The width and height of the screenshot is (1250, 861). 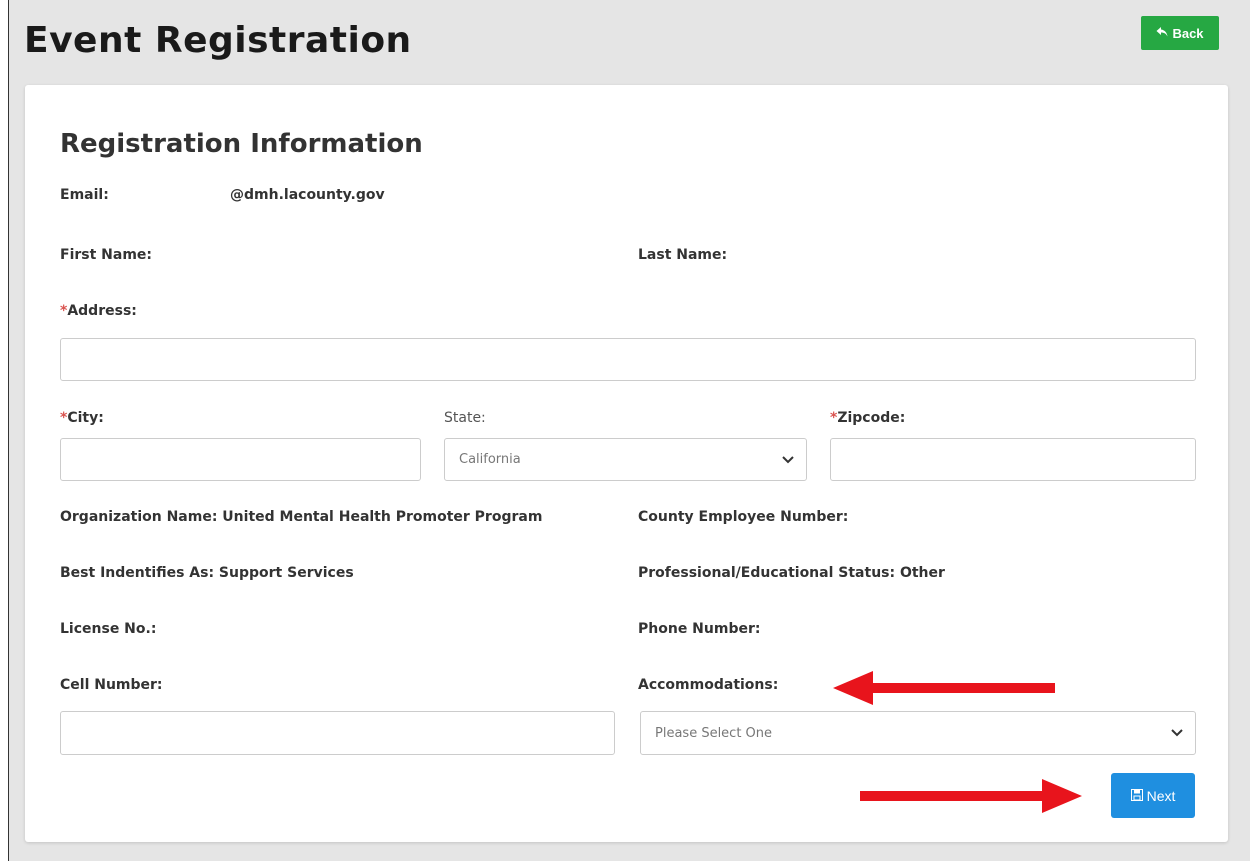 What do you see at coordinates (490, 459) in the screenshot?
I see `state-selected-value: California` at bounding box center [490, 459].